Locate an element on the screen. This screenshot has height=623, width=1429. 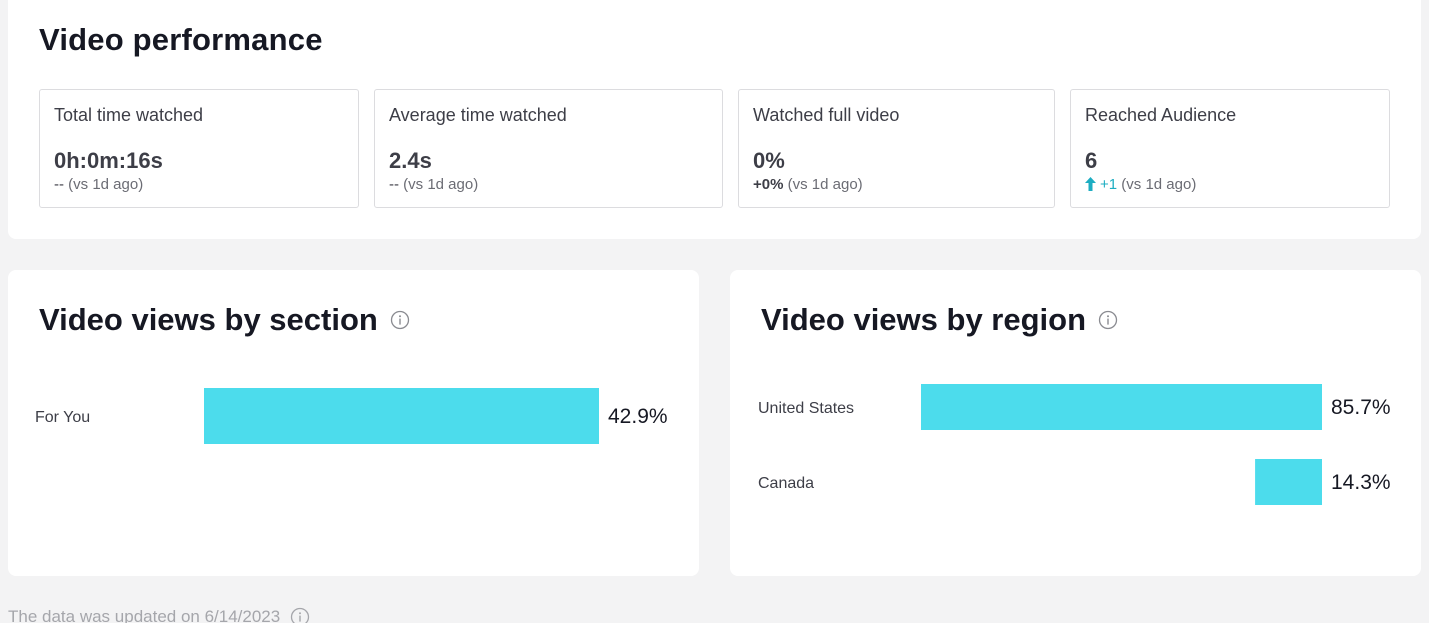
video-performance-title: Video performance is located at coordinates (181, 39).